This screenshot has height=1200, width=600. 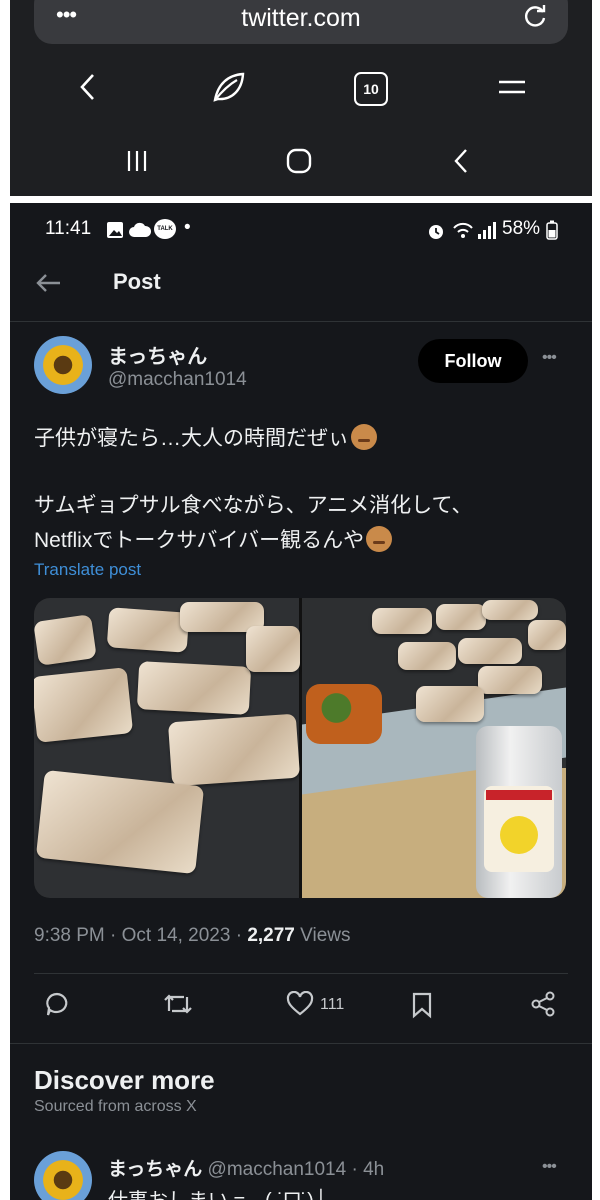 What do you see at coordinates (299, 161) in the screenshot?
I see `home-icon` at bounding box center [299, 161].